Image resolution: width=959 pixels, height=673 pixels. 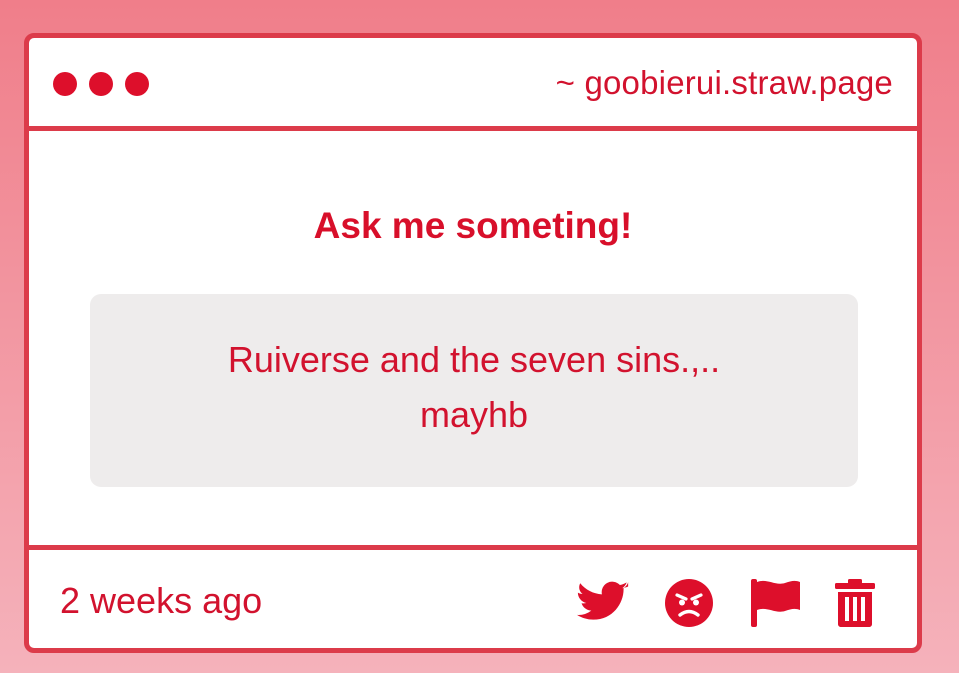 I want to click on window-dots, so click(x=101, y=84).